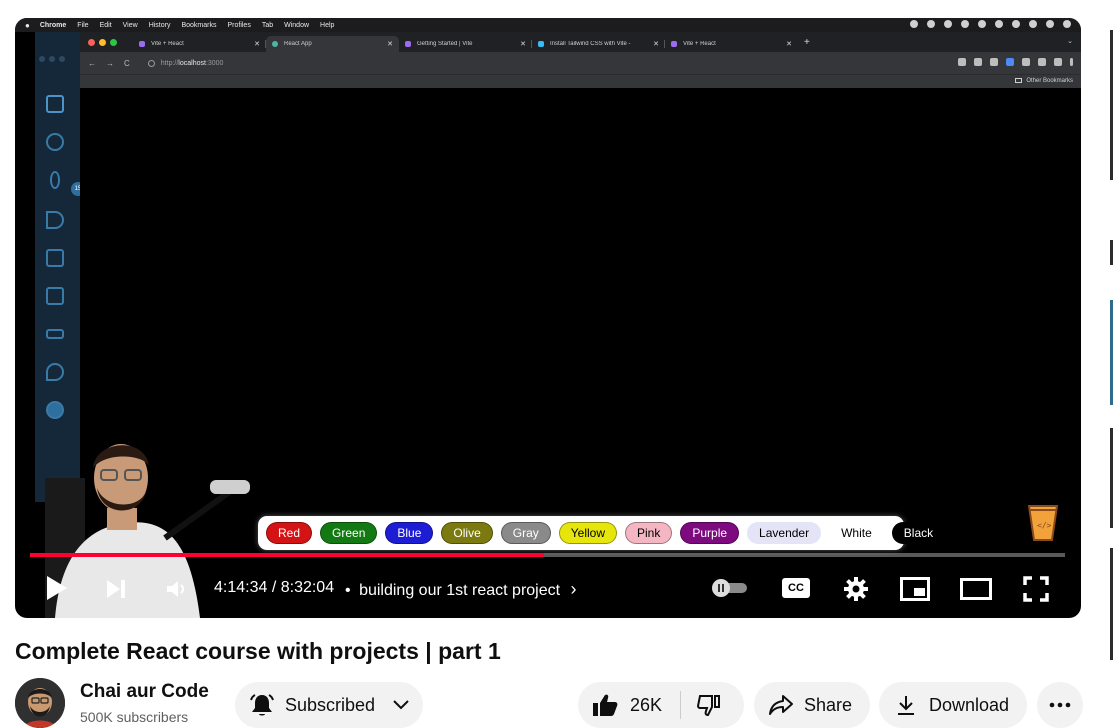  I want to click on forward-icon: →, so click(110, 63).